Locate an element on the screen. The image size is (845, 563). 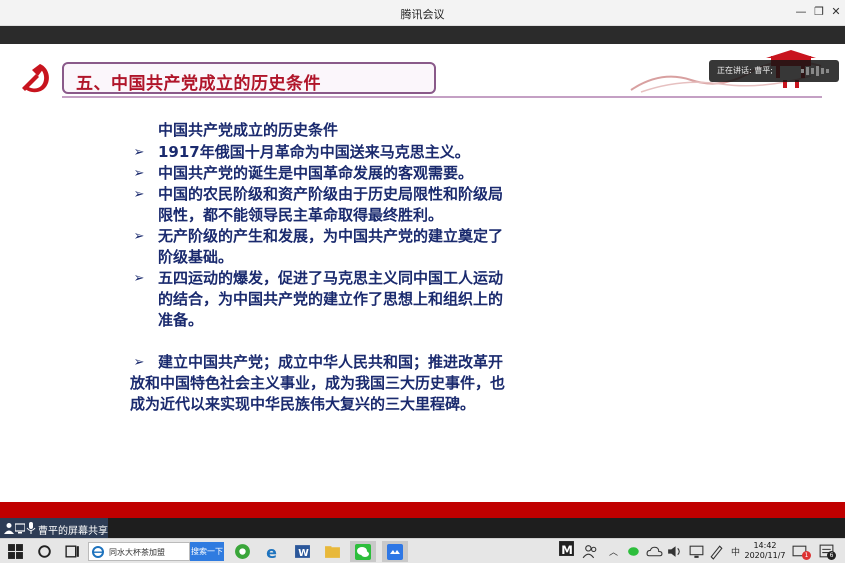
screen-share-bar: 曹平的屏幕共享 is located at coordinates (422, 528).